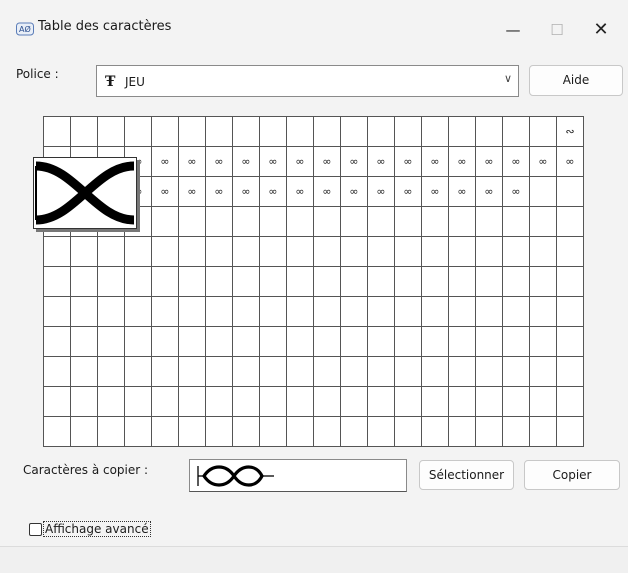  Describe the element at coordinates (572, 475) in the screenshot. I see `copy-button: Copier` at that location.